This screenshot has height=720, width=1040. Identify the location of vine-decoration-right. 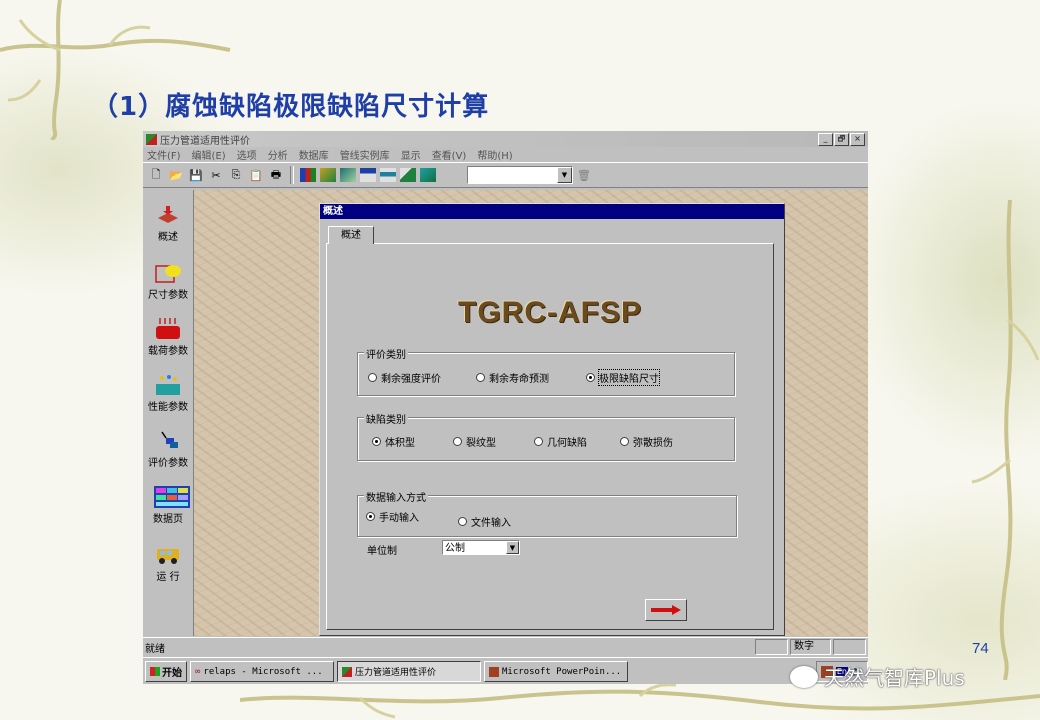
(1005, 440).